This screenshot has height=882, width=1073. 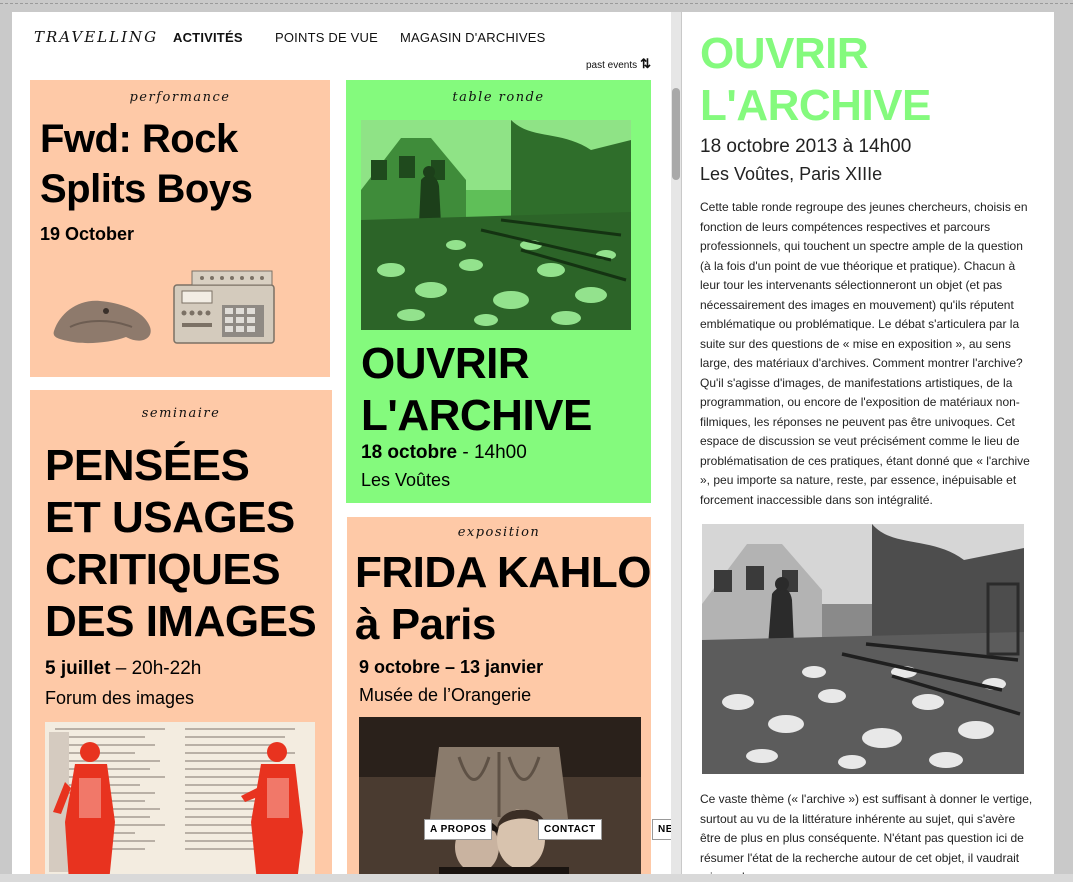 I want to click on card-title-line: OUVRIR, so click(x=445, y=363).